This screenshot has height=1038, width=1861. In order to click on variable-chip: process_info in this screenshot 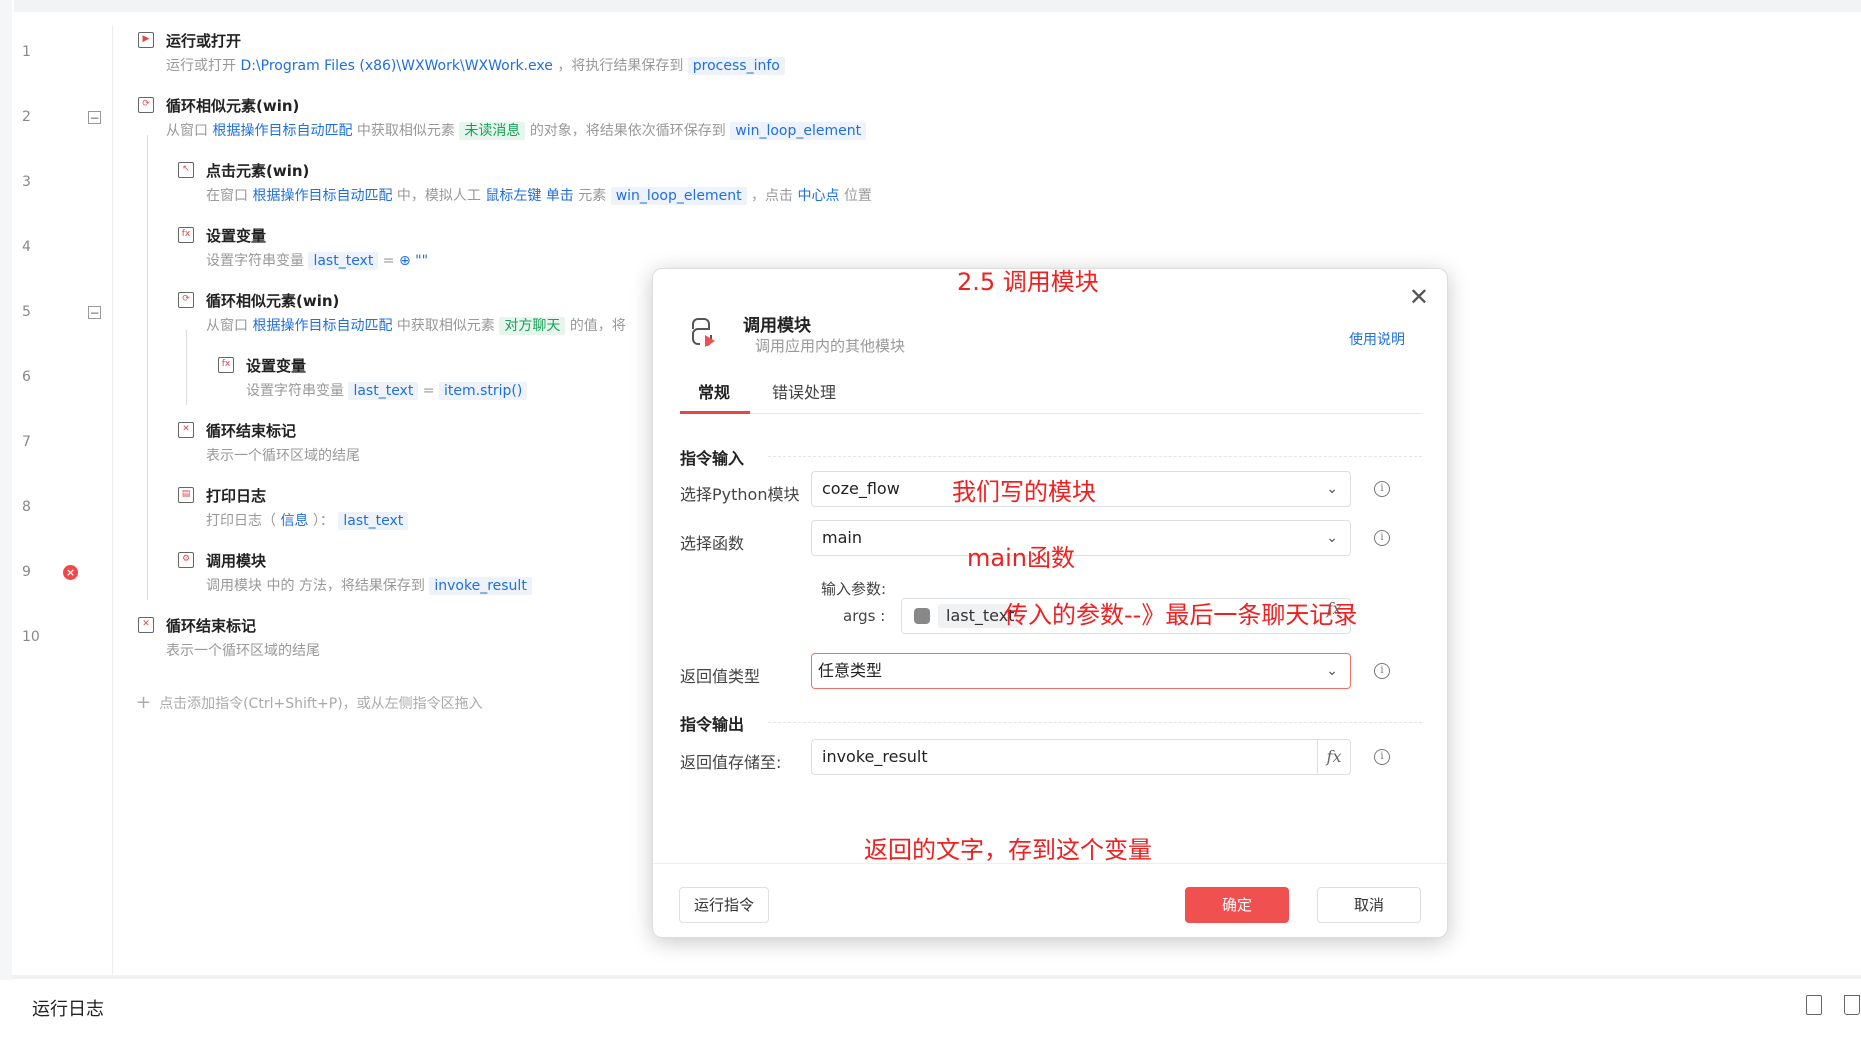, I will do `click(736, 66)`.